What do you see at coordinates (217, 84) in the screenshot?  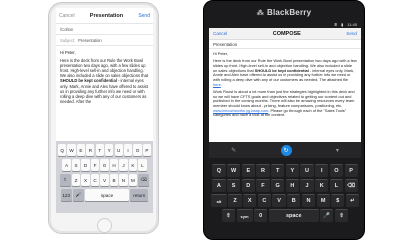 I see `inline-link: here` at bounding box center [217, 84].